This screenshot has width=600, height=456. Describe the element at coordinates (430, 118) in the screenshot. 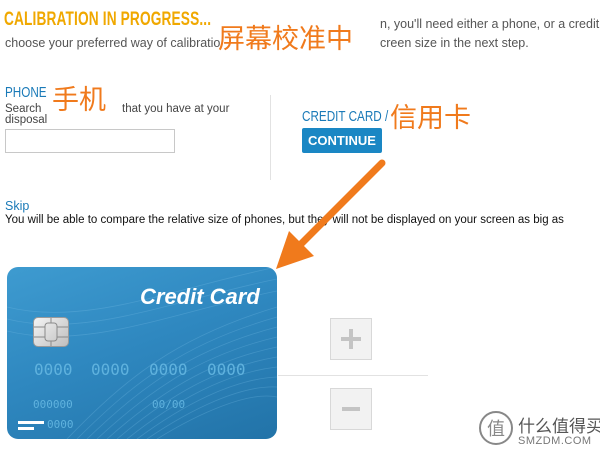

I see `annotation-credit-card: 信用卡` at that location.